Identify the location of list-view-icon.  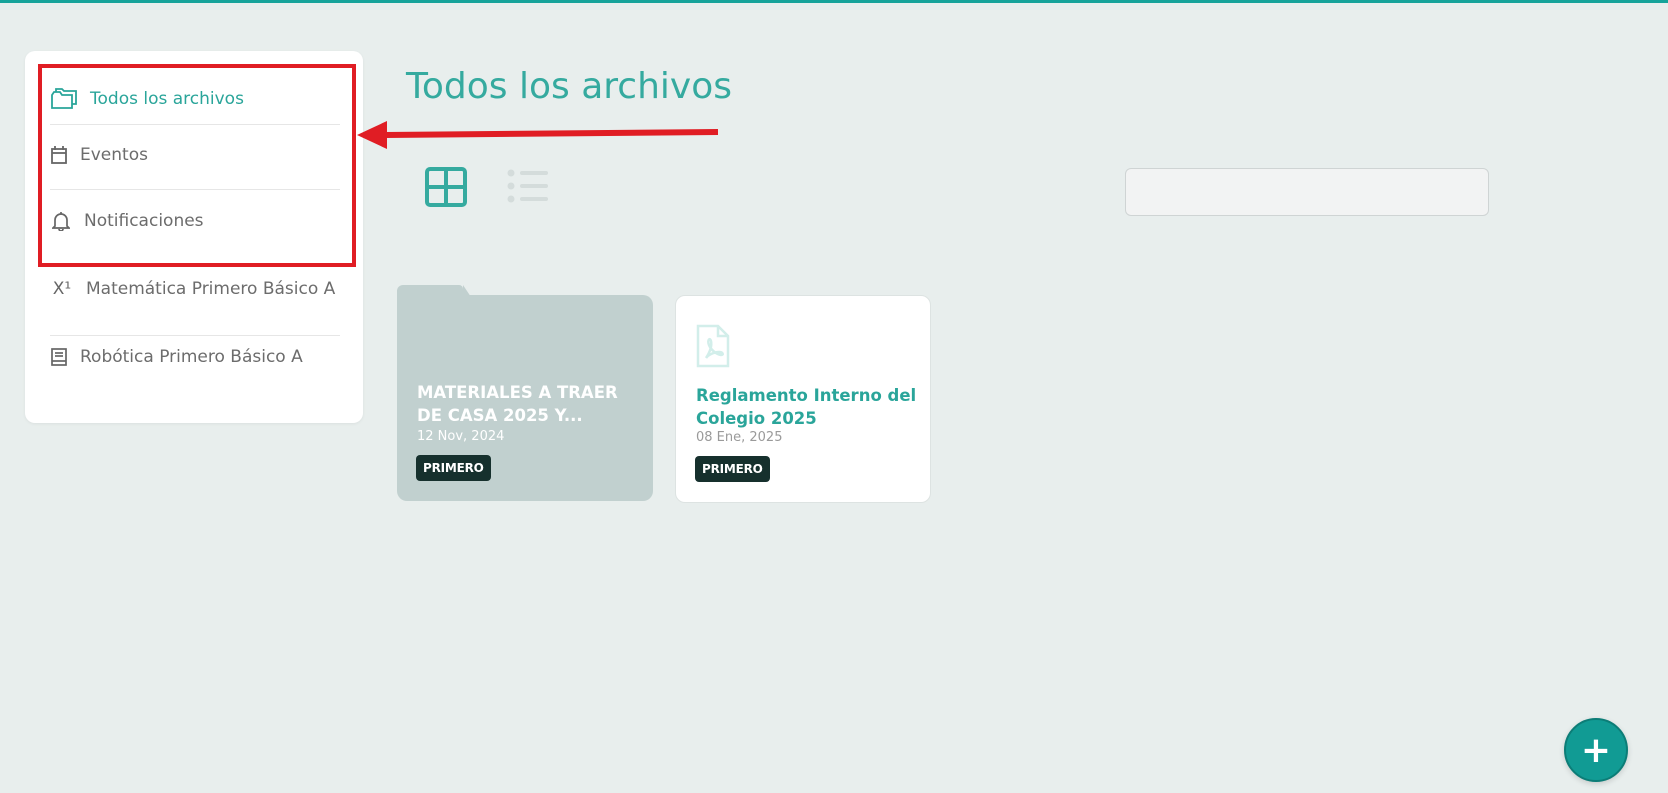
(527, 186).